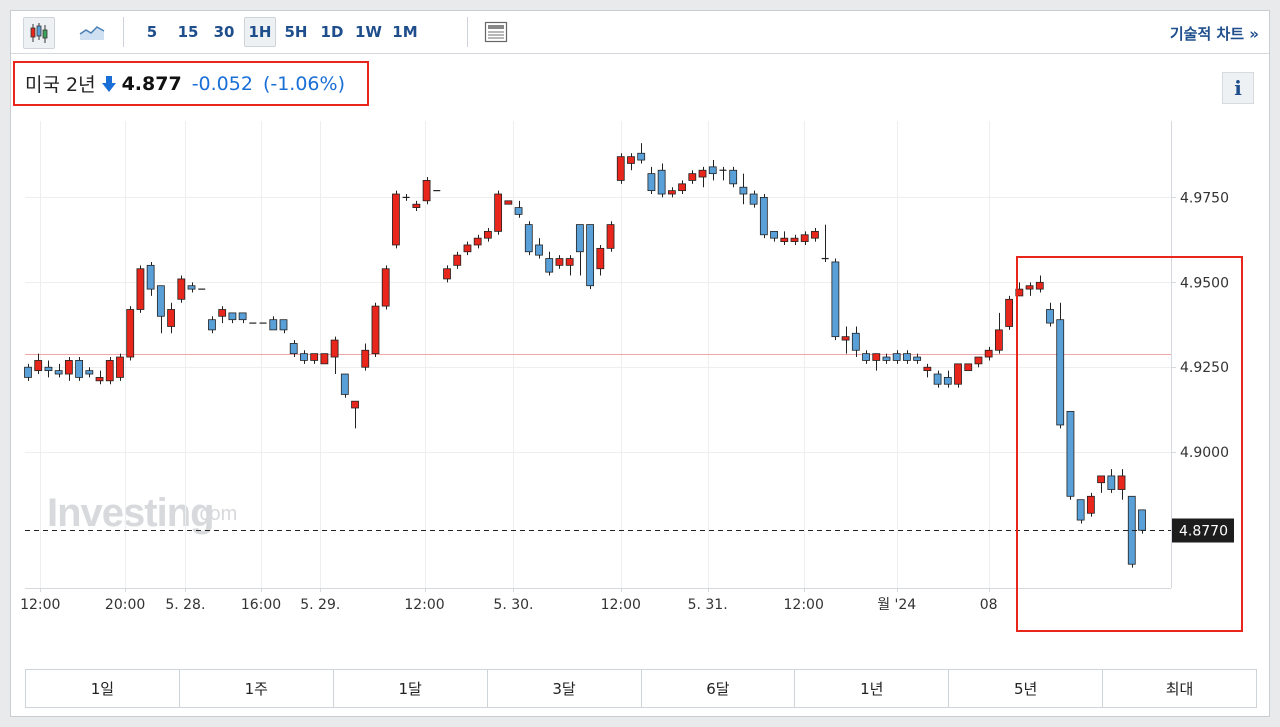  Describe the element at coordinates (719, 688) in the screenshot. I see `range-6m: 6달` at that location.